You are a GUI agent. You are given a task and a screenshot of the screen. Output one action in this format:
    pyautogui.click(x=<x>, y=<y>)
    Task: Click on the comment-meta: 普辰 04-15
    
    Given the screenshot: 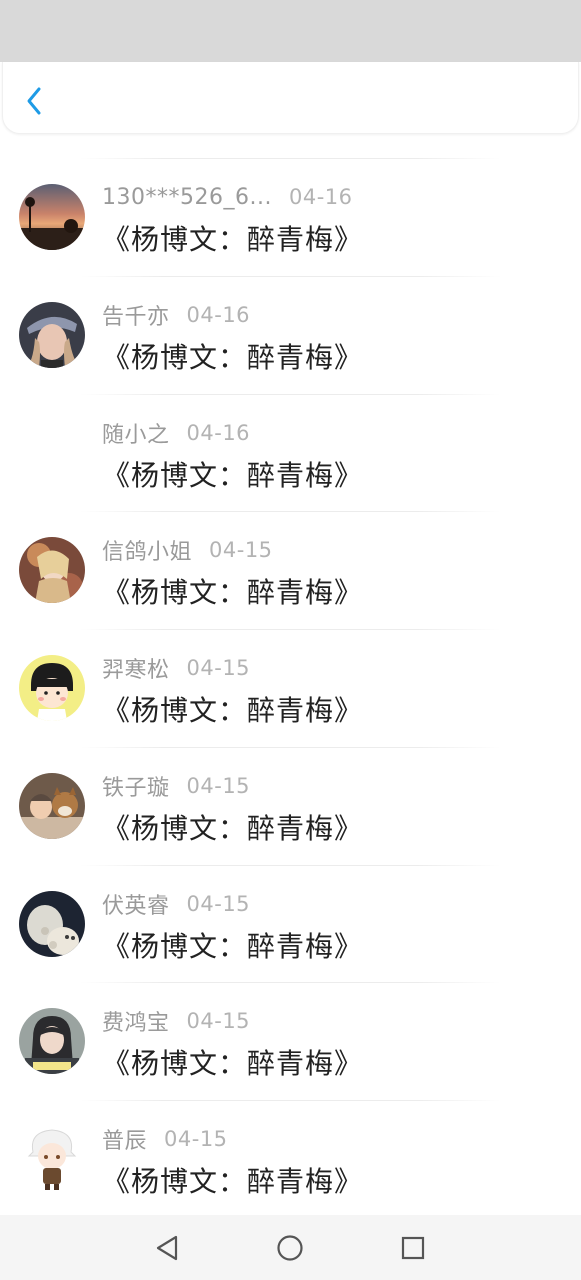 What is the action you would take?
    pyautogui.click(x=165, y=1139)
    